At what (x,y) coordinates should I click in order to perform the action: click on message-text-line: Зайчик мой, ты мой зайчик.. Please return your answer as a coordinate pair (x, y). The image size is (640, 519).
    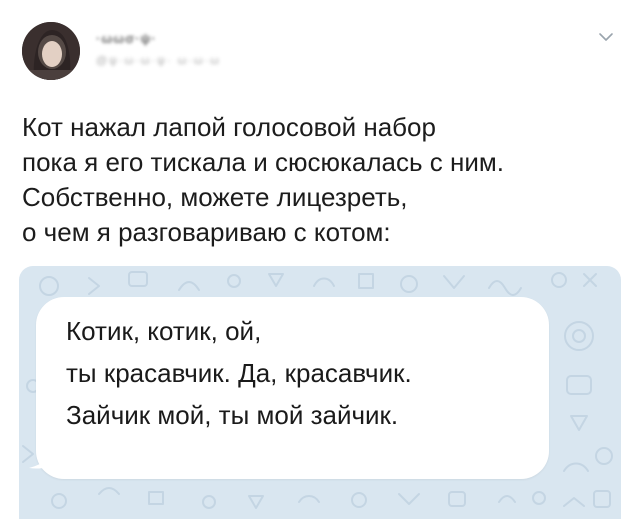
    Looking at the image, I should click on (232, 415).